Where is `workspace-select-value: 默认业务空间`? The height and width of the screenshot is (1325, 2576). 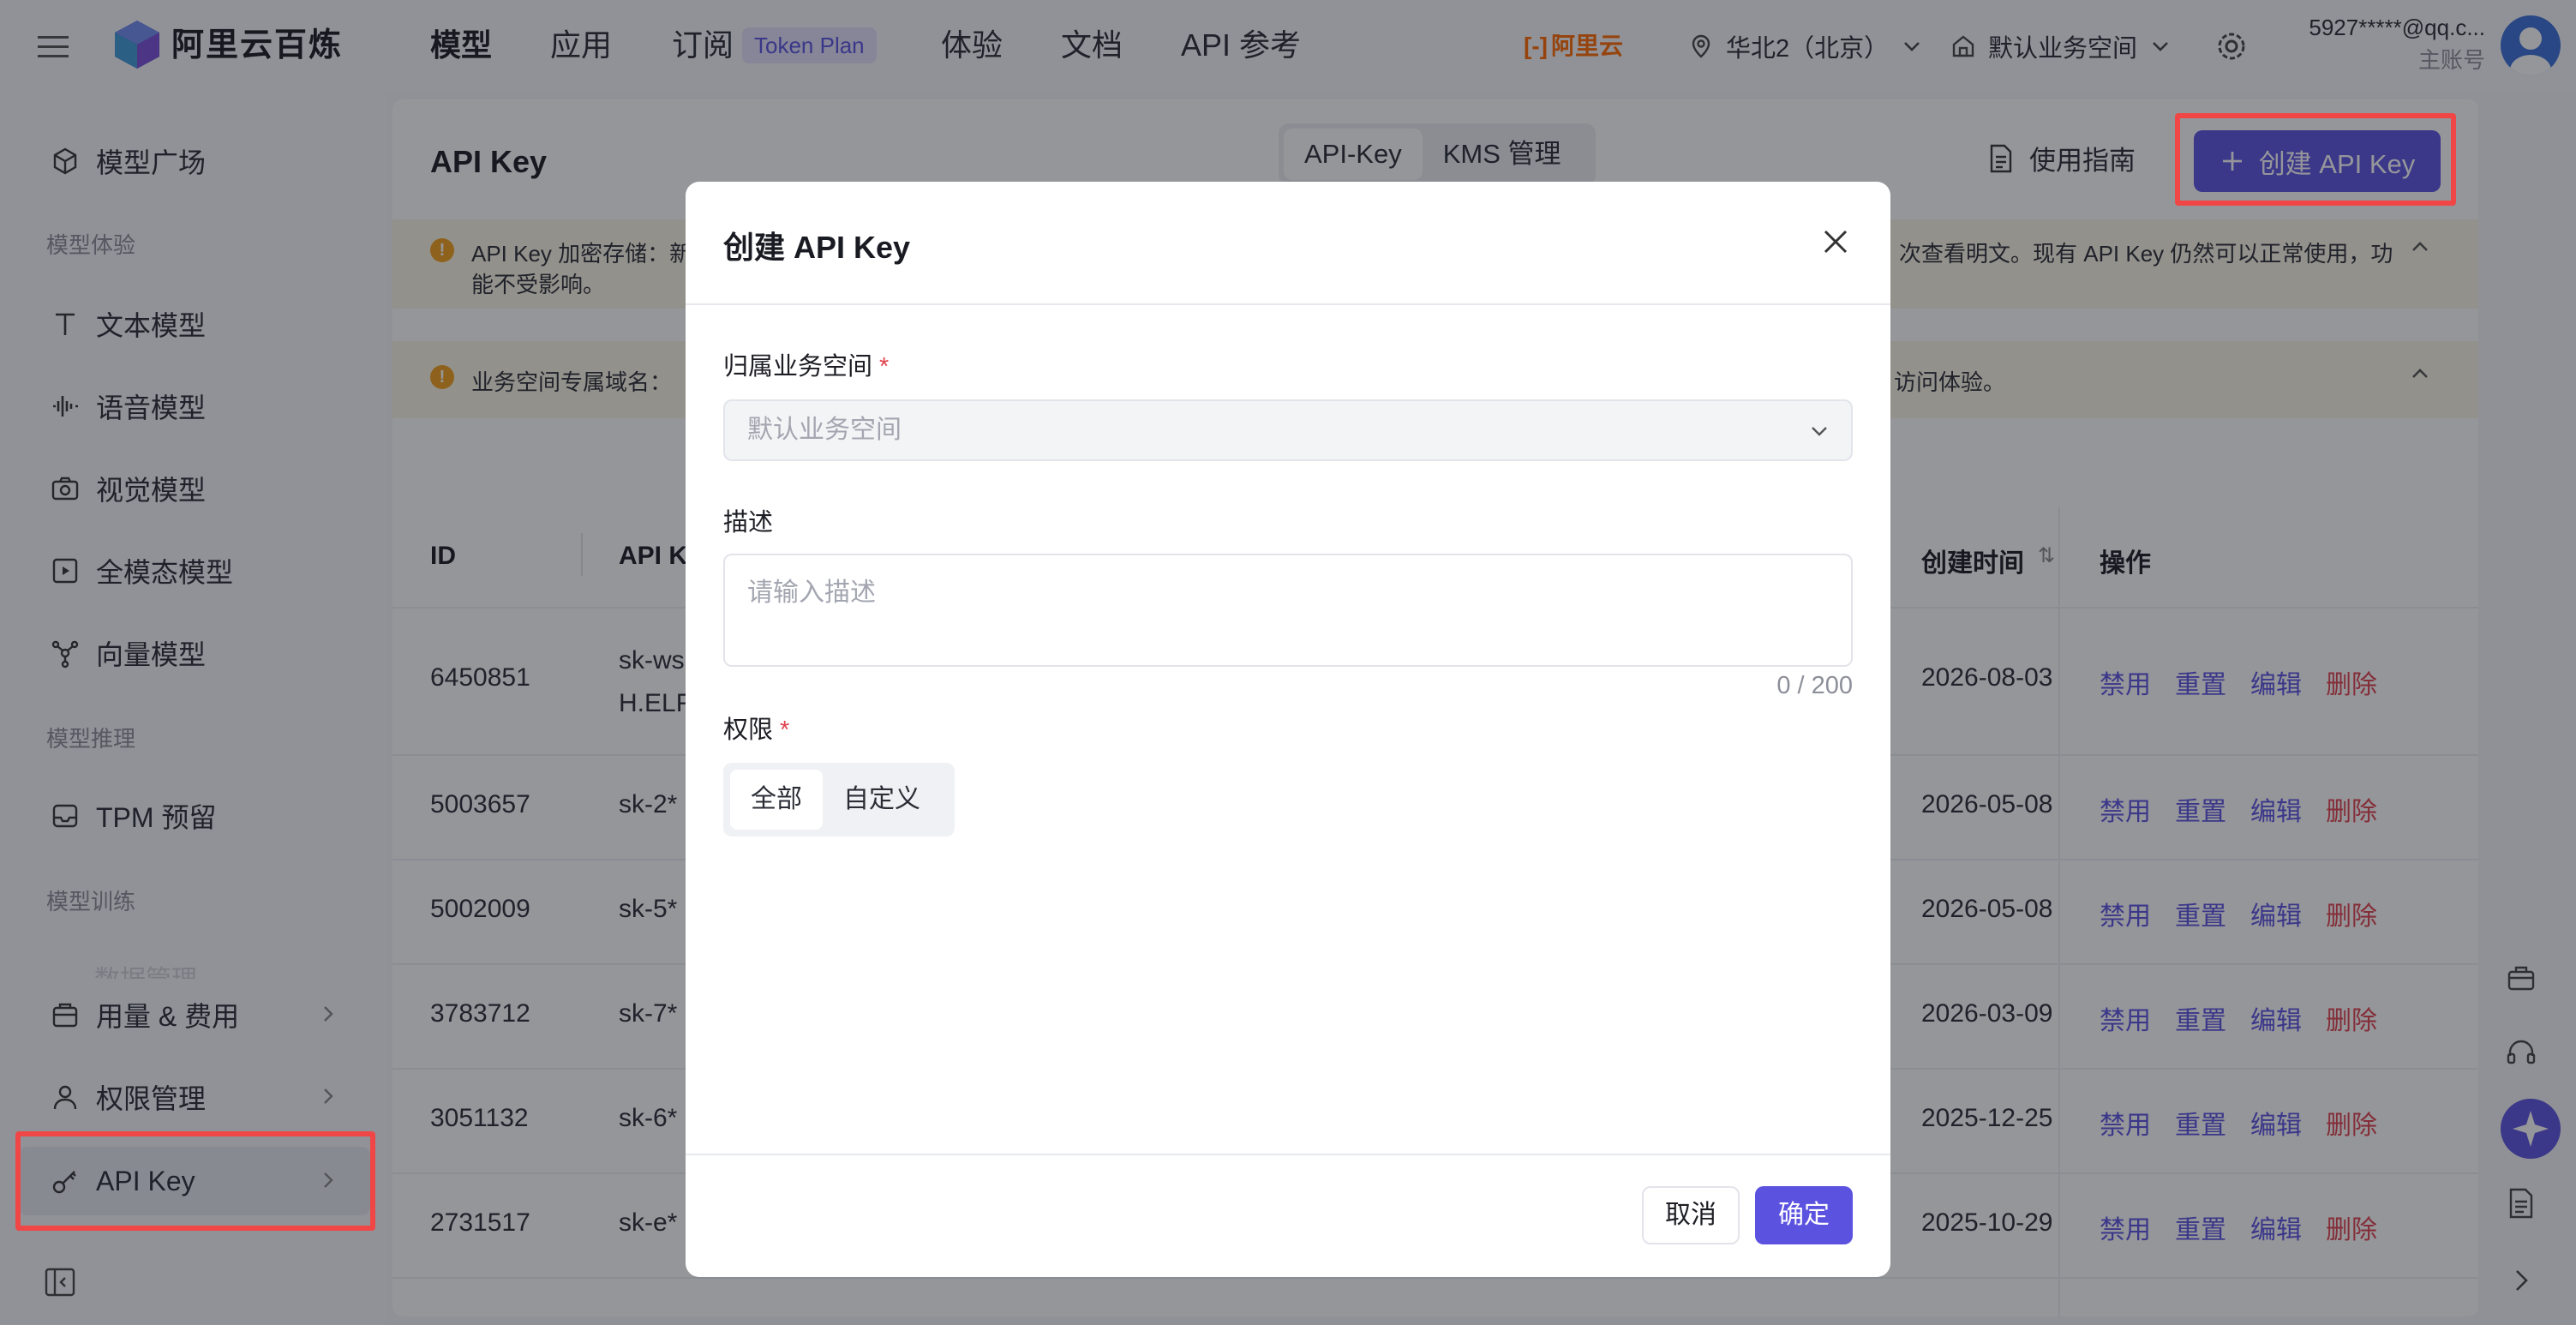
workspace-select-value: 默认业务空间 is located at coordinates (824, 430).